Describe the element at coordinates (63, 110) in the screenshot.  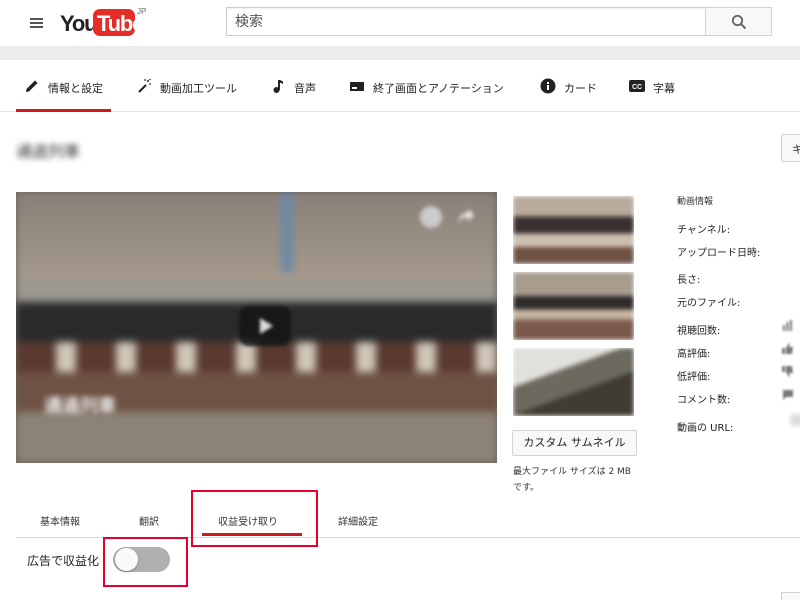
I see `active-tab-indicator` at that location.